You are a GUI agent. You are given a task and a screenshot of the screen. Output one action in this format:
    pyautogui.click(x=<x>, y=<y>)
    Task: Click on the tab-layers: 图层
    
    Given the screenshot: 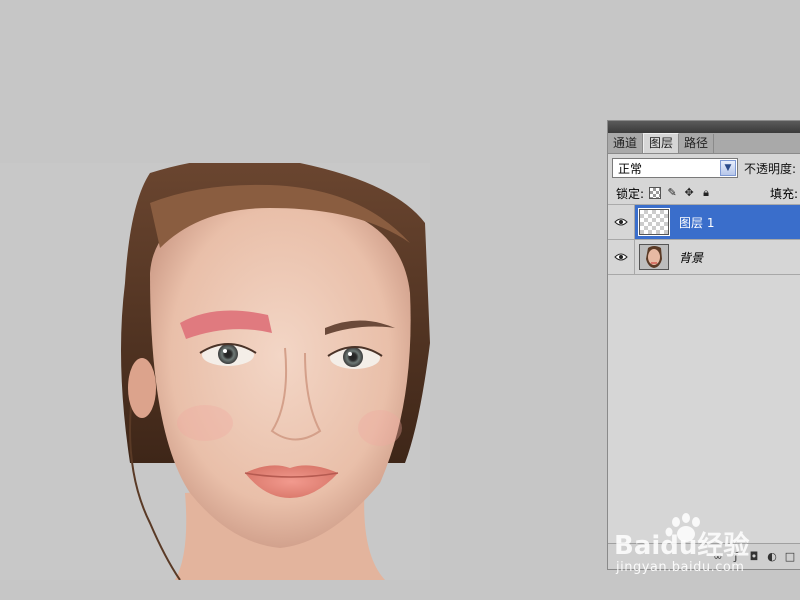 What is the action you would take?
    pyautogui.click(x=661, y=143)
    